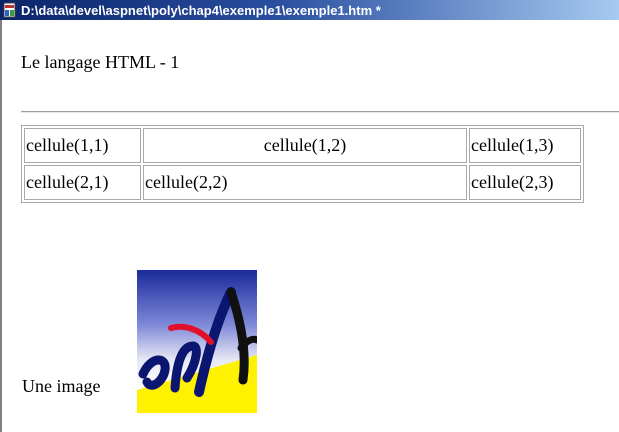  I want to click on logo-image, so click(197, 341).